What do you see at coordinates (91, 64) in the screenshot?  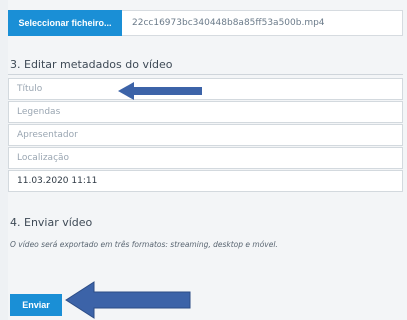 I see `metadata-section-title: 3. Editar metadados do vídeo` at bounding box center [91, 64].